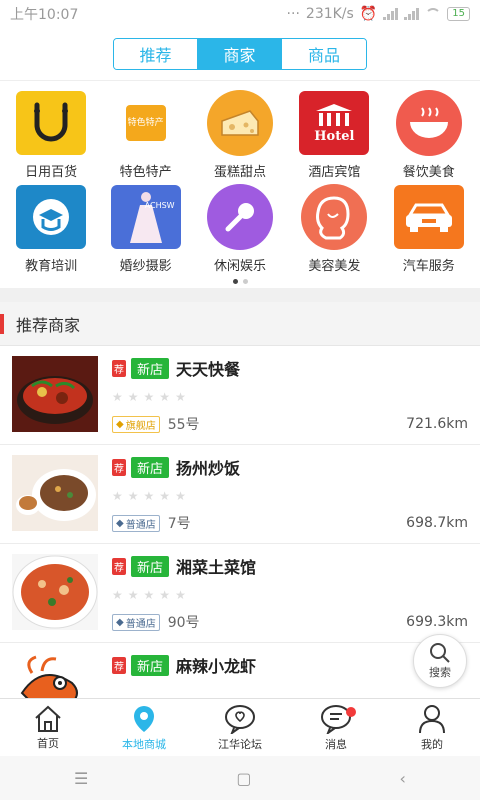  I want to click on category-hotel: Hotel 酒店宾馆, so click(334, 138).